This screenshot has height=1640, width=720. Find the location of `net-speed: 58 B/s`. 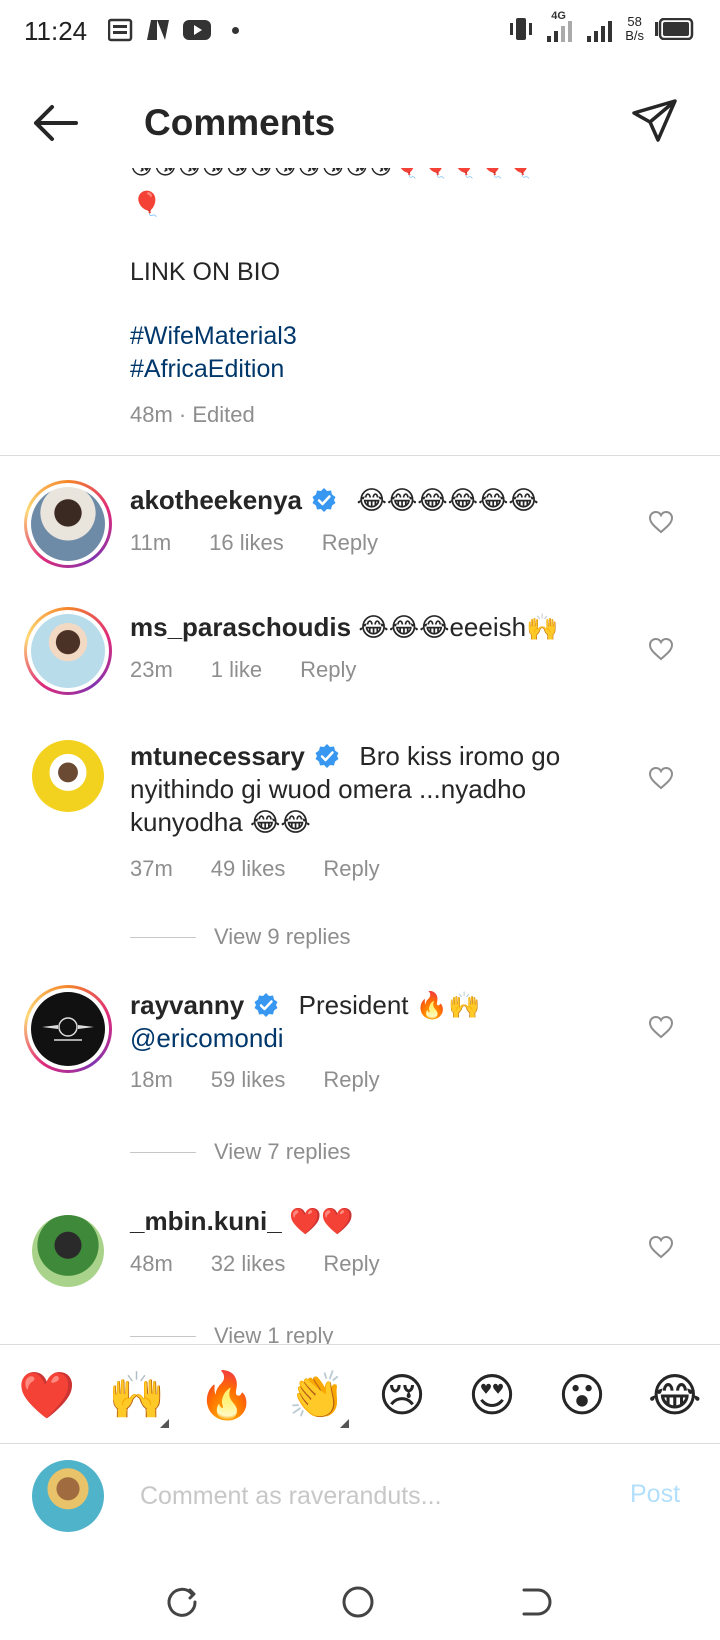

net-speed: 58 B/s is located at coordinates (634, 28).